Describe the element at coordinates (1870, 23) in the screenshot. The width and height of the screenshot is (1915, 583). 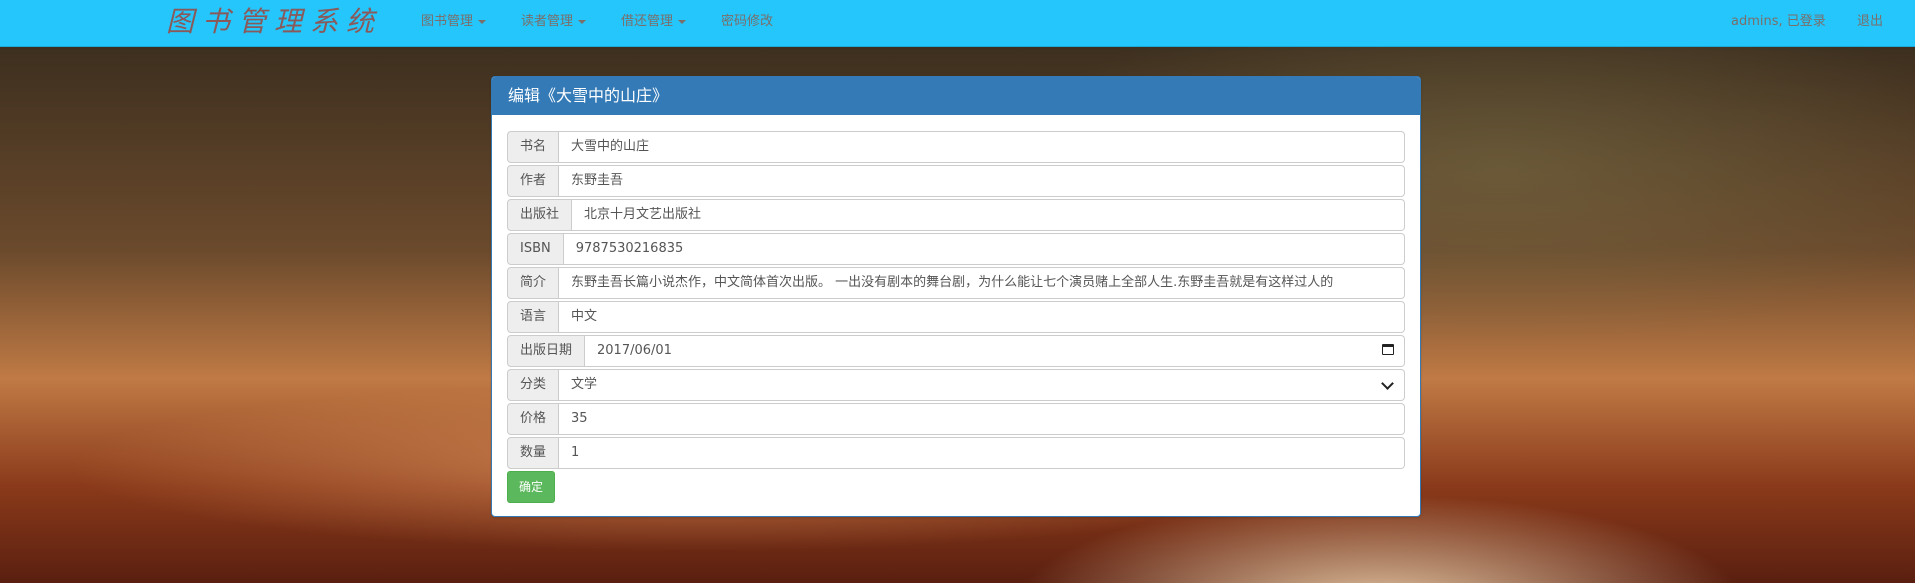
I see `logout-link: 退出` at that location.